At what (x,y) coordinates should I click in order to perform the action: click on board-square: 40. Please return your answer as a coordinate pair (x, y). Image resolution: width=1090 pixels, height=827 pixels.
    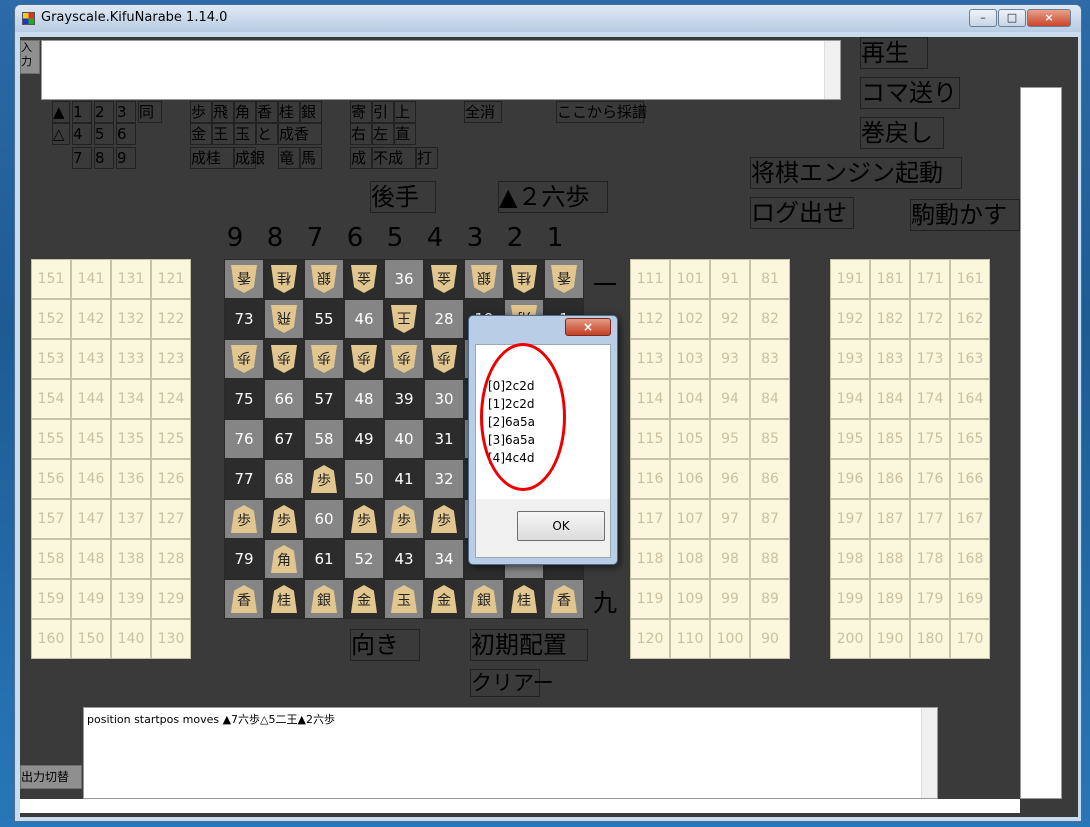
    Looking at the image, I should click on (404, 439).